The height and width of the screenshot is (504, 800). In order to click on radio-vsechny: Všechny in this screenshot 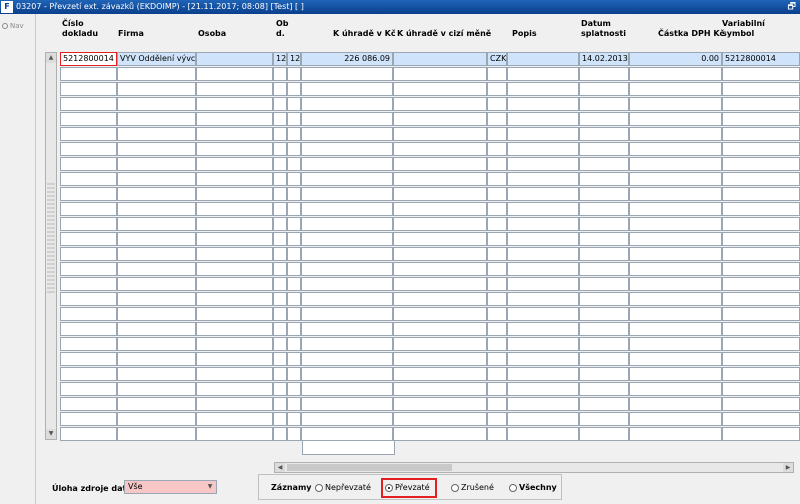, I will do `click(533, 487)`.